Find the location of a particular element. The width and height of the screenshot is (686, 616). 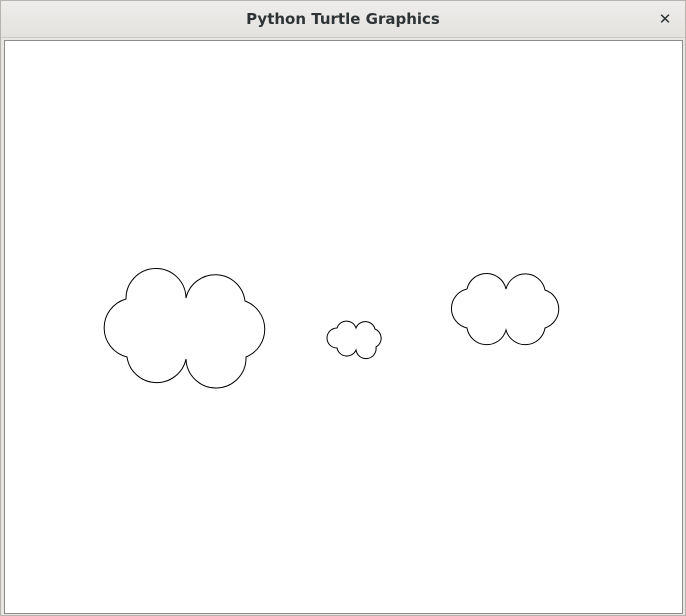

cloud-large is located at coordinates (184, 328).